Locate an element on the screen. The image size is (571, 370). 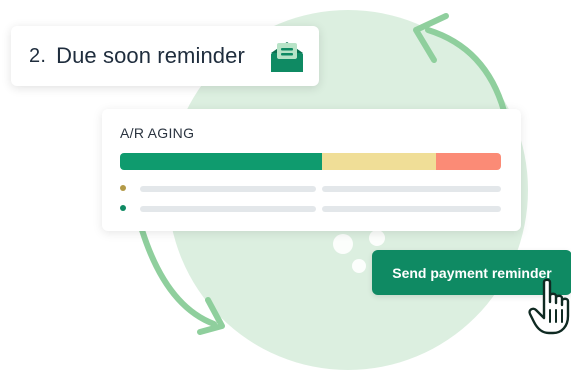
reminder-number: 2. is located at coordinates (38, 55).